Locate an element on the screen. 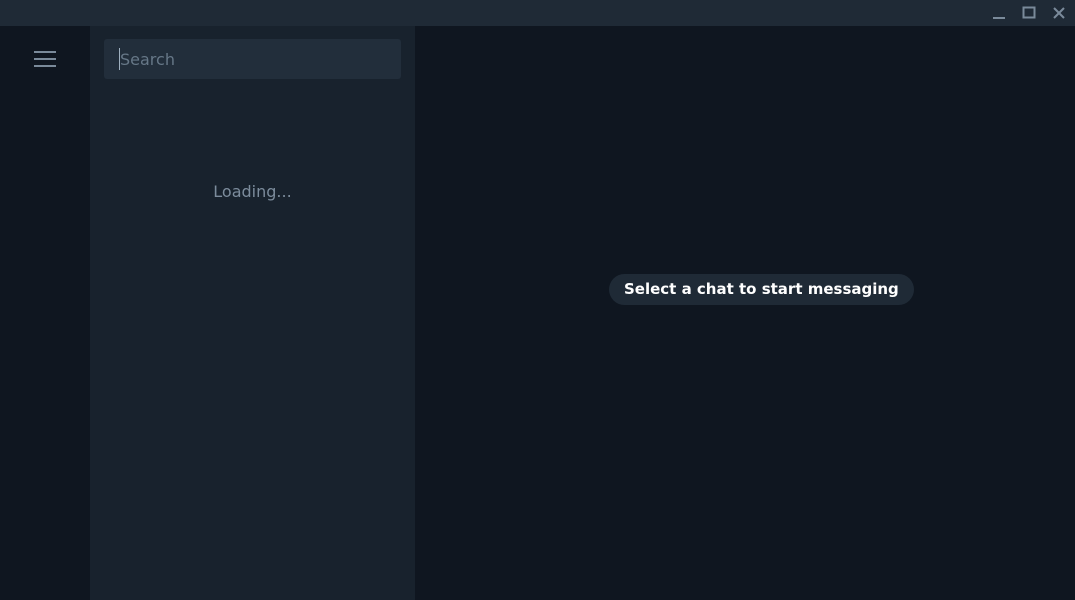  side-rail is located at coordinates (45, 313).